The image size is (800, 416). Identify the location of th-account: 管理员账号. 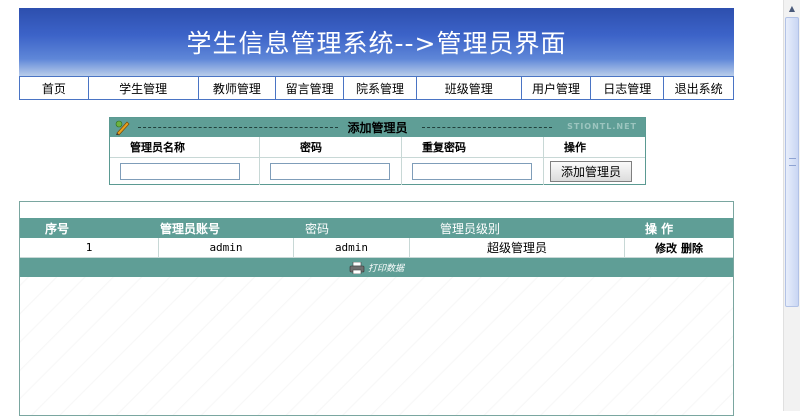
(190, 228).